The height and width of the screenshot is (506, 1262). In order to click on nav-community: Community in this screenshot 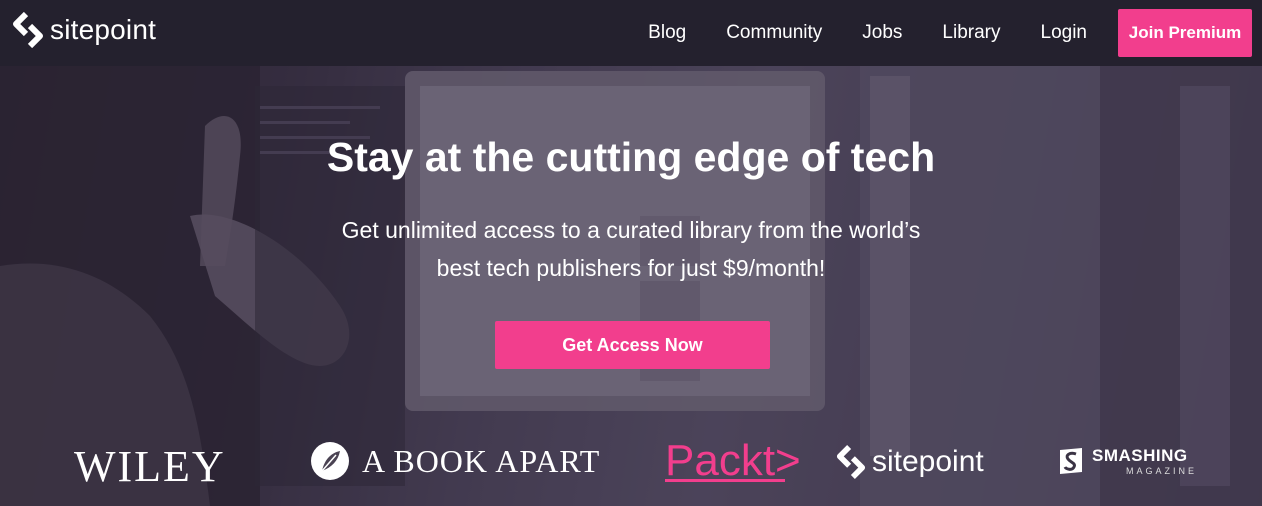, I will do `click(774, 33)`.